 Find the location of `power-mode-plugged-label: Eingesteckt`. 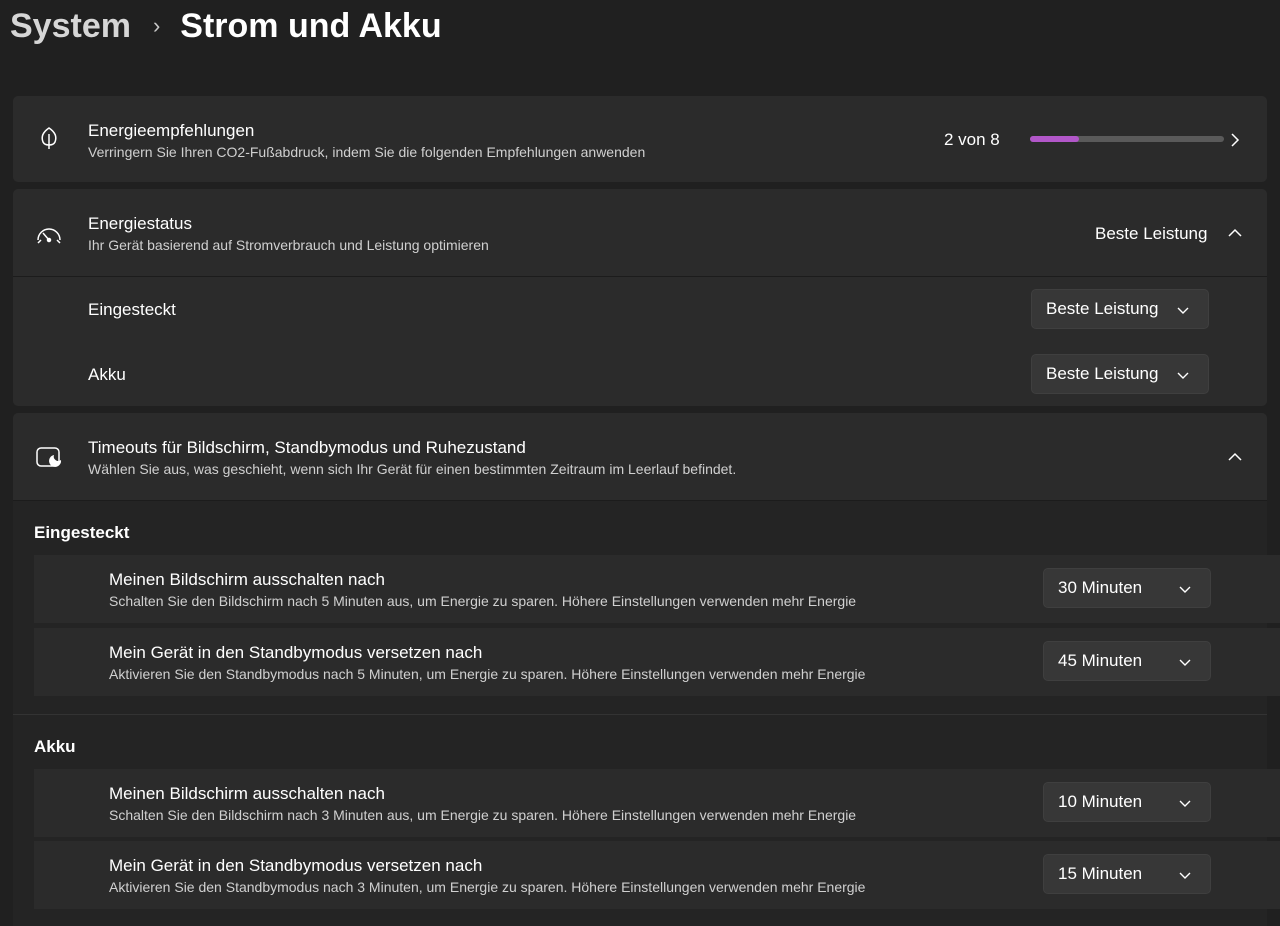

power-mode-plugged-label: Eingesteckt is located at coordinates (132, 309).